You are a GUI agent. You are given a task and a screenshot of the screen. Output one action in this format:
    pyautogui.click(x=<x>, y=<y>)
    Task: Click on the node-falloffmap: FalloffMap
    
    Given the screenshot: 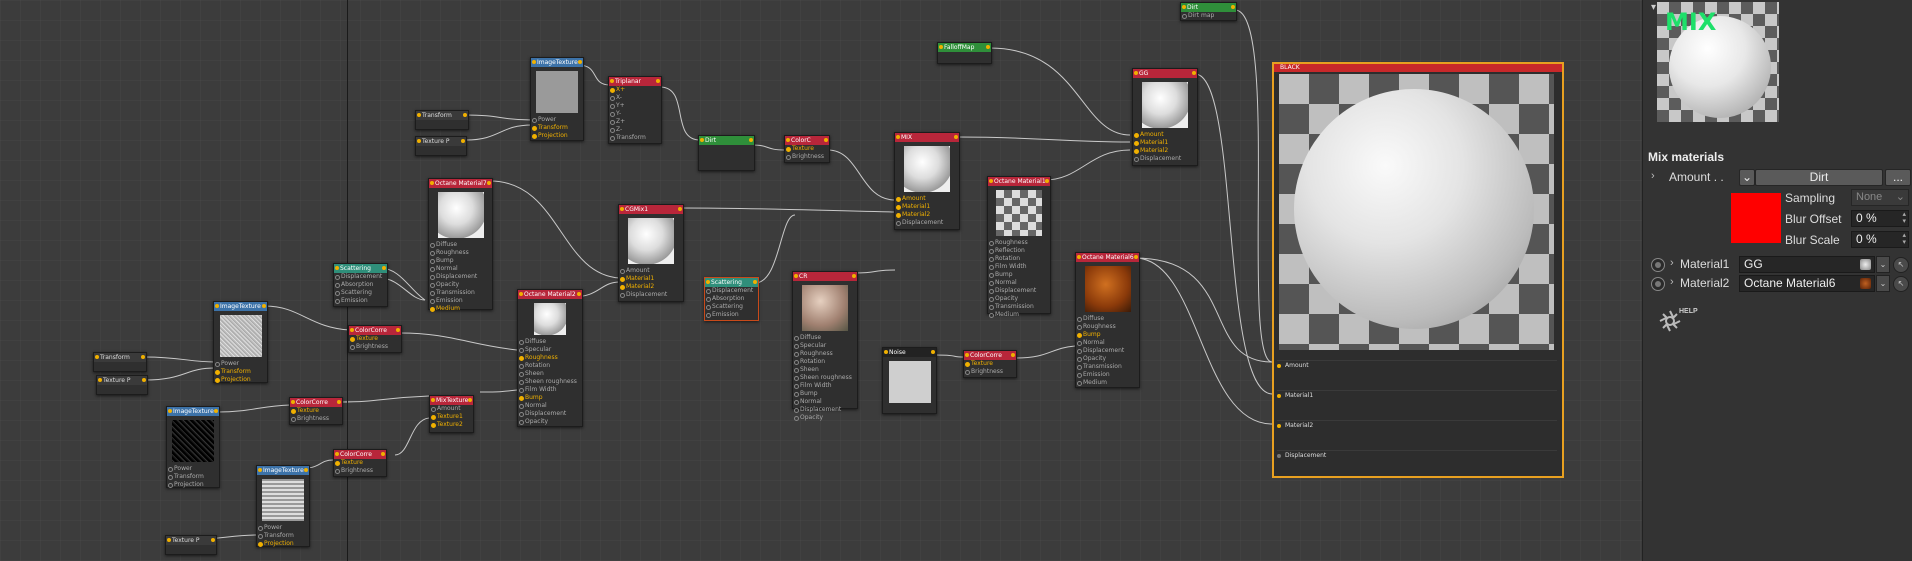 What is the action you would take?
    pyautogui.click(x=964, y=53)
    